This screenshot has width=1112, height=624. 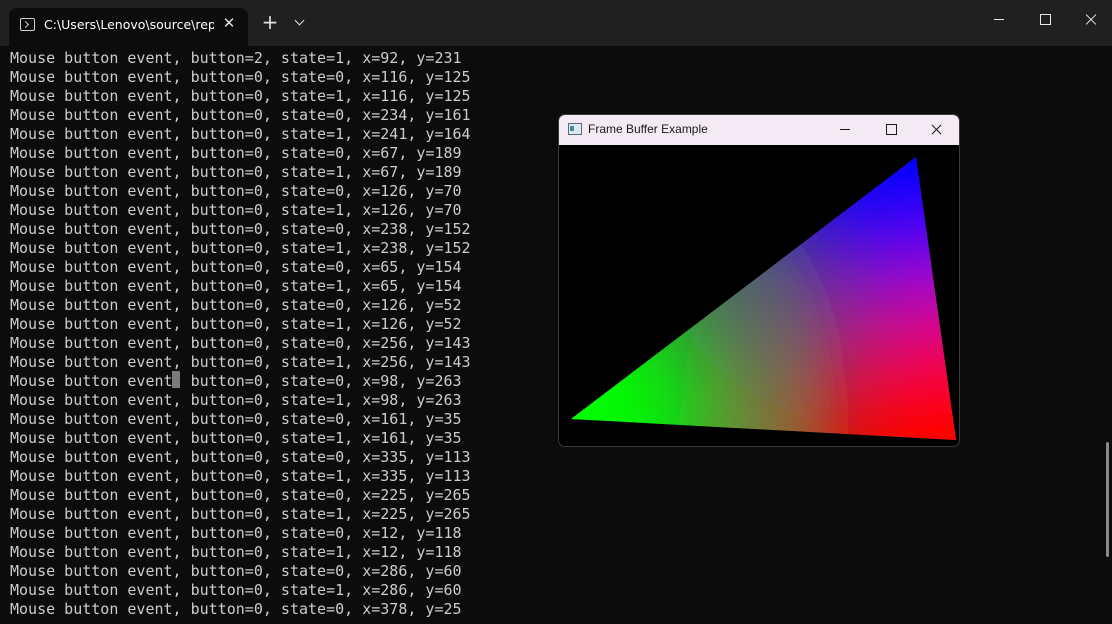 I want to click on fb-close-button, so click(x=936, y=130).